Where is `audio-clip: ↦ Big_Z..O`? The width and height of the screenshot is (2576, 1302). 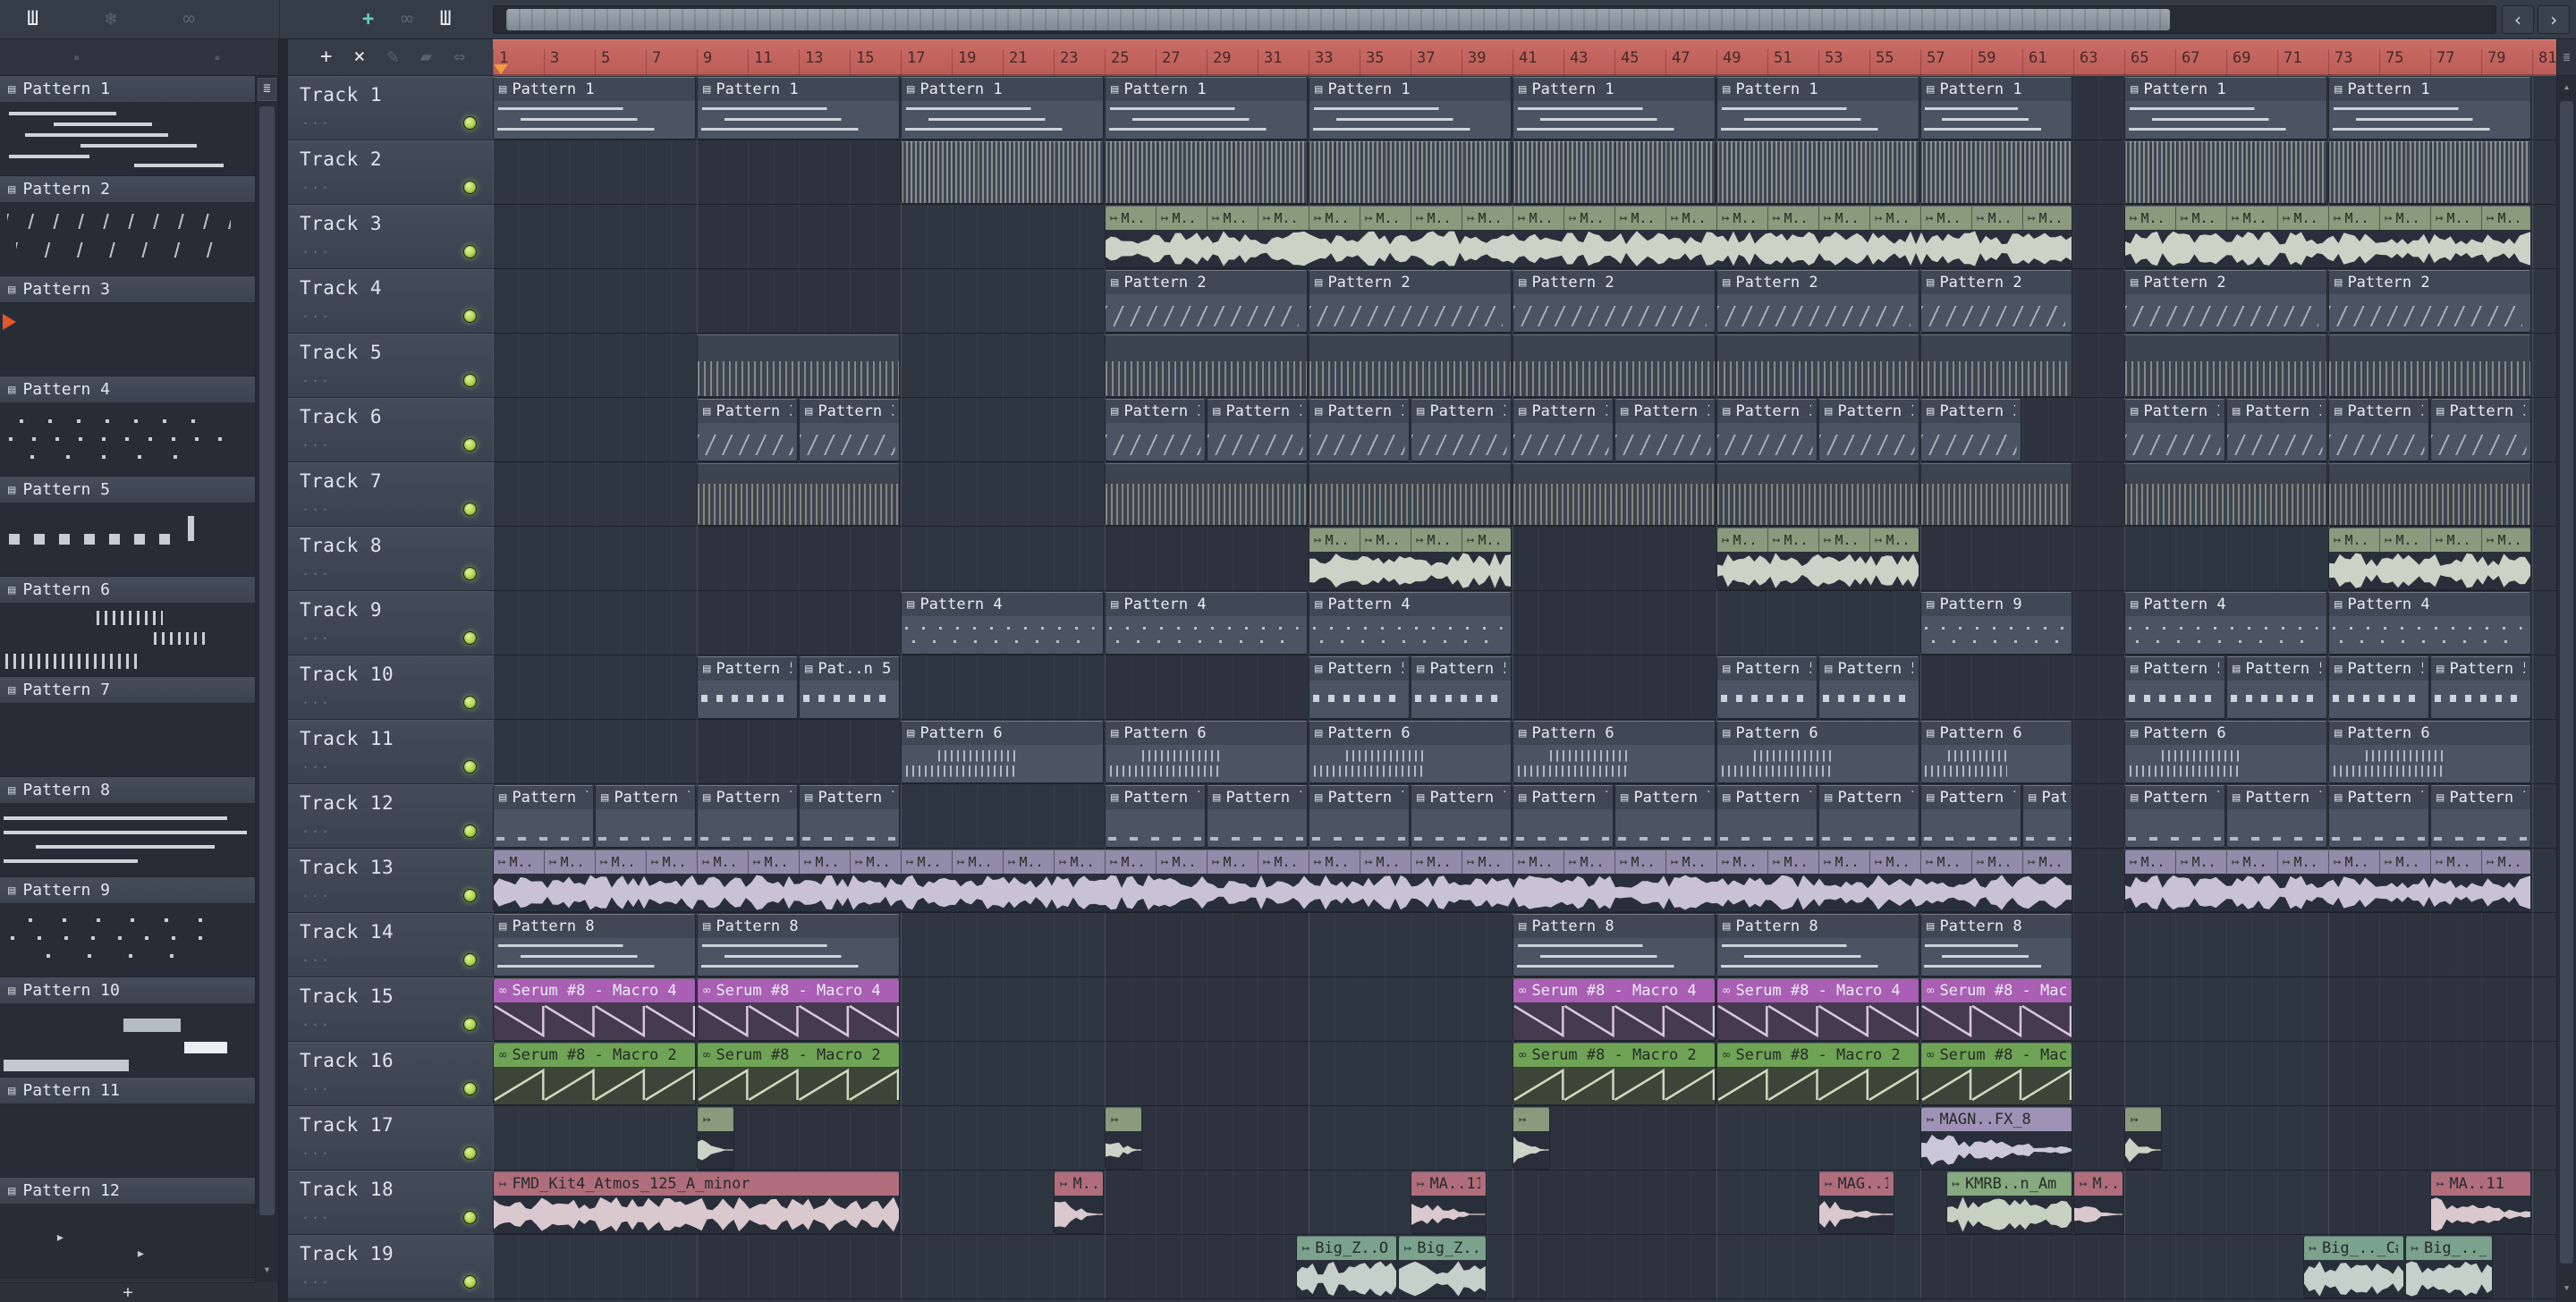
audio-clip: ↦ Big_Z..O is located at coordinates (1442, 1267).